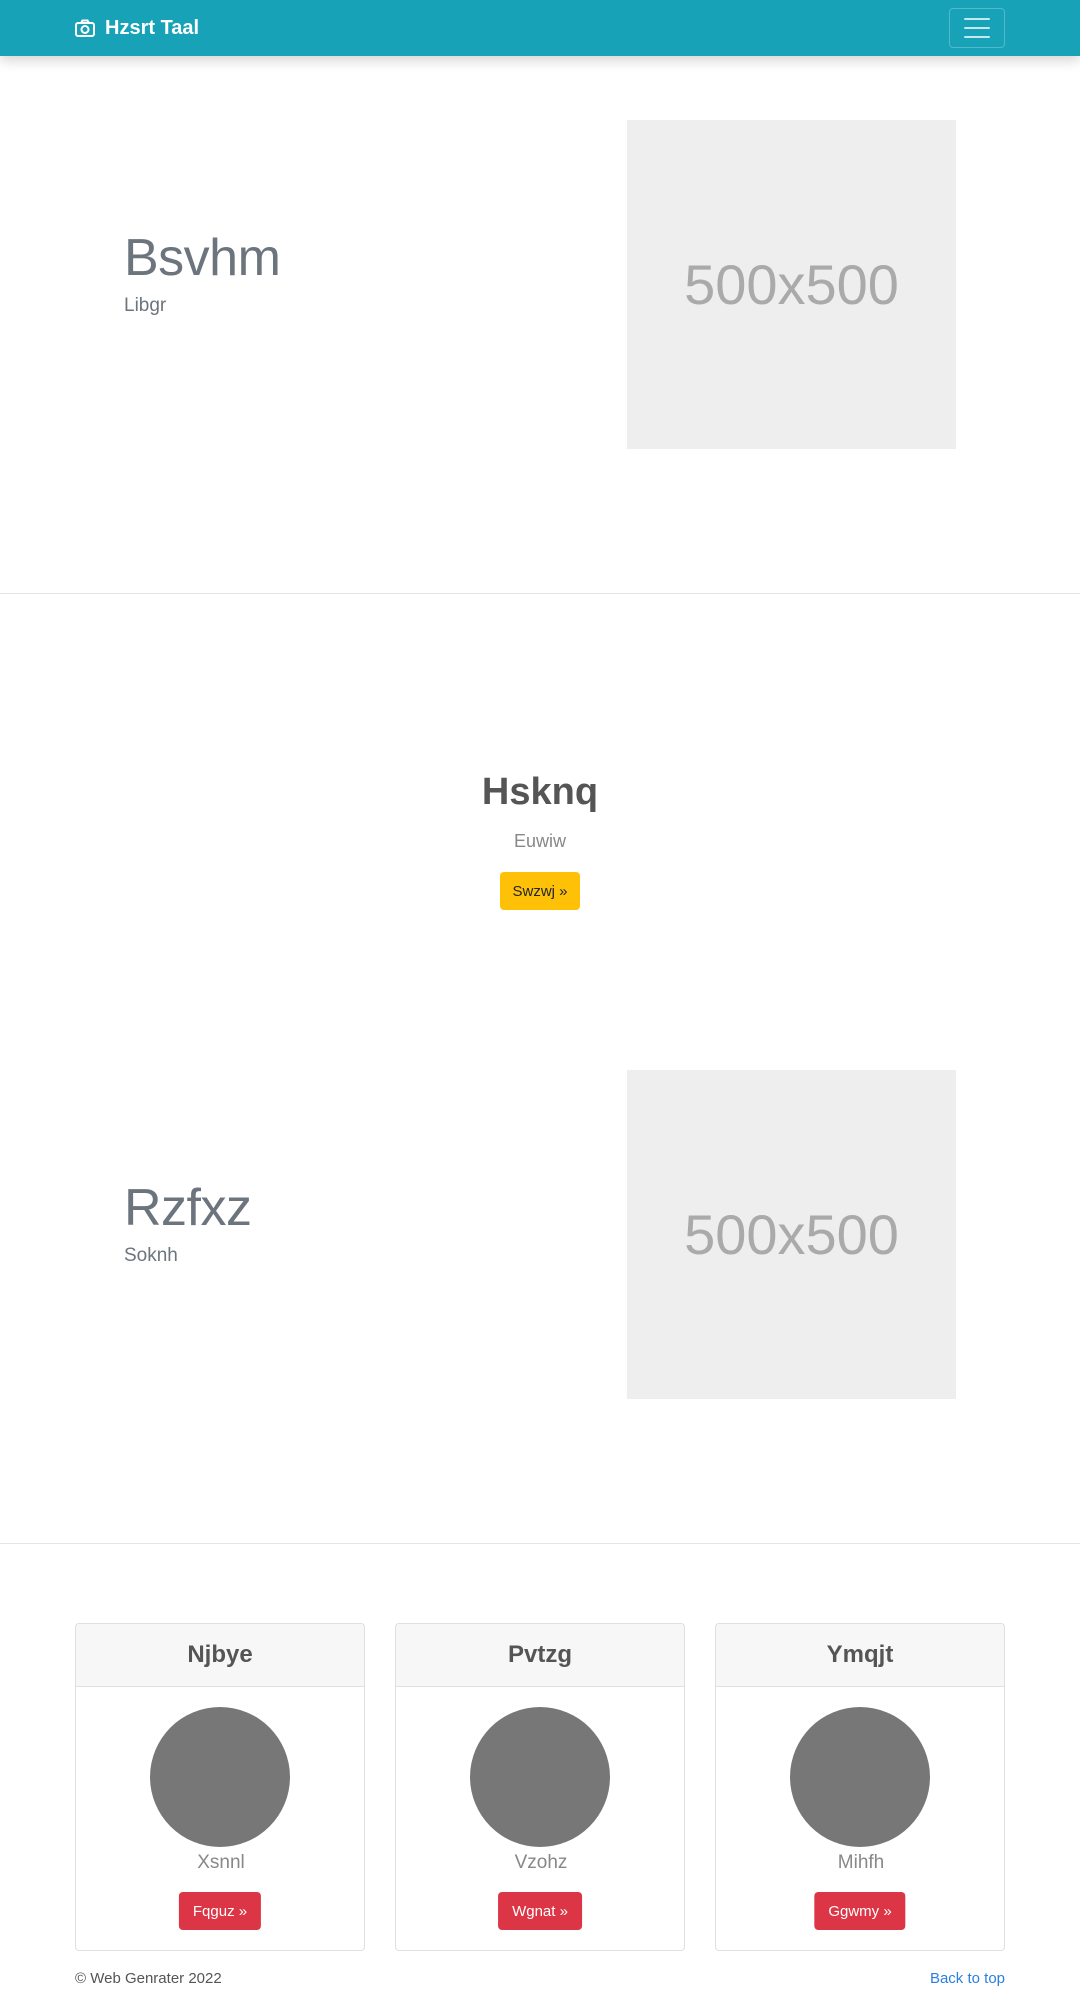 The height and width of the screenshot is (1992, 1080). Describe the element at coordinates (188, 1208) in the screenshot. I see `hero2-title: Rzfxz` at that location.